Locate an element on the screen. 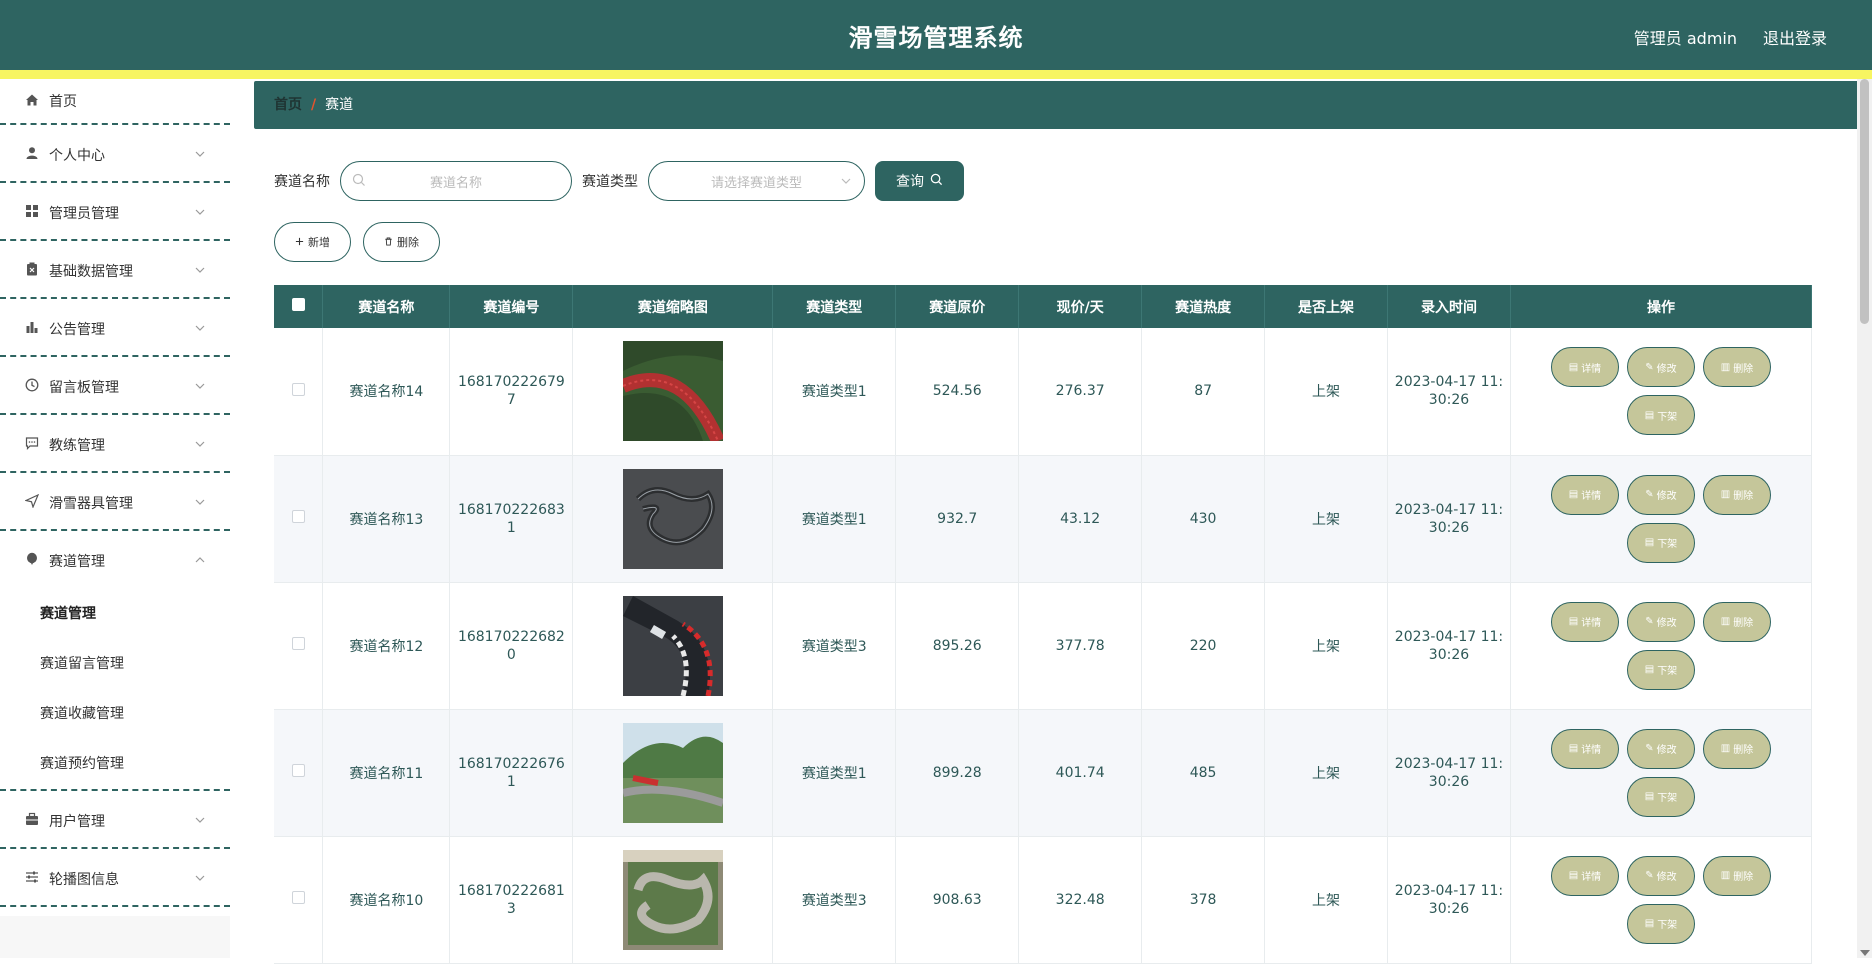  chat-icon is located at coordinates (32, 443).